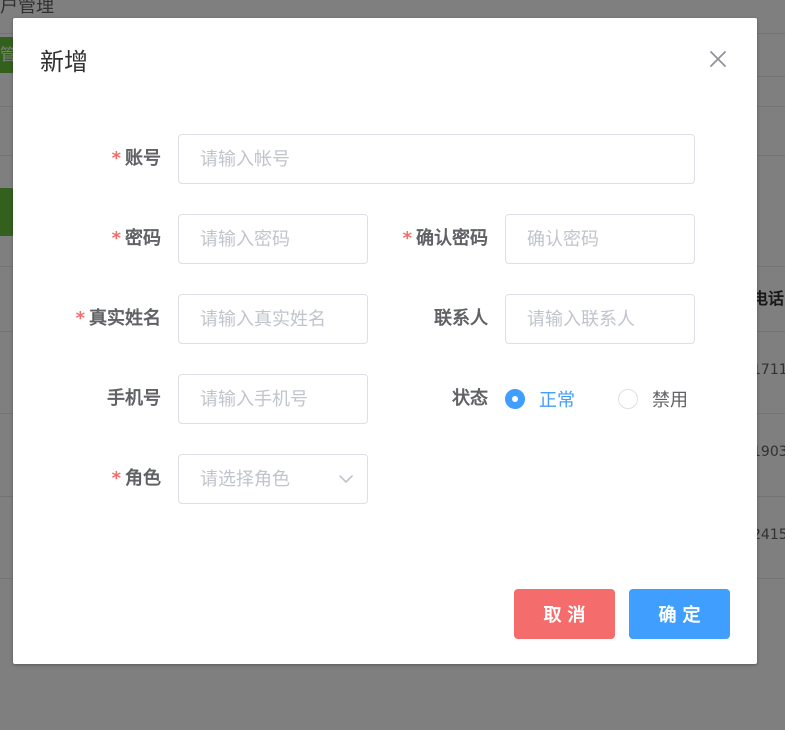 The height and width of the screenshot is (730, 785). I want to click on confirm-button: 确定, so click(679, 614).